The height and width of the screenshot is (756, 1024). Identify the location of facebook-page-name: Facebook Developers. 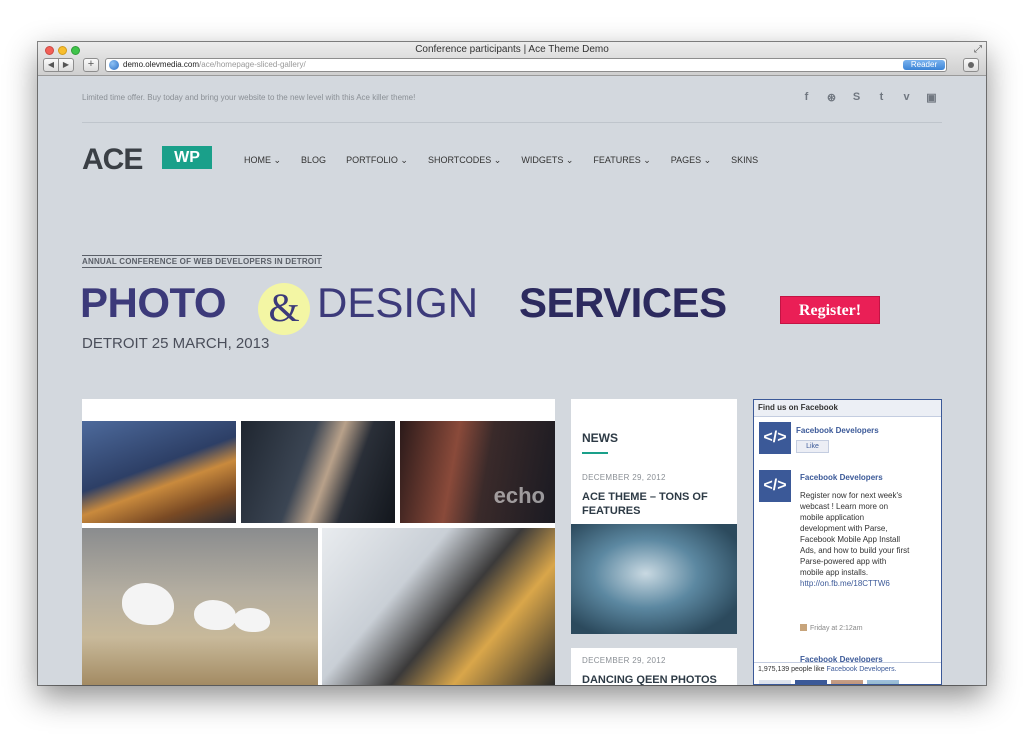
(837, 430).